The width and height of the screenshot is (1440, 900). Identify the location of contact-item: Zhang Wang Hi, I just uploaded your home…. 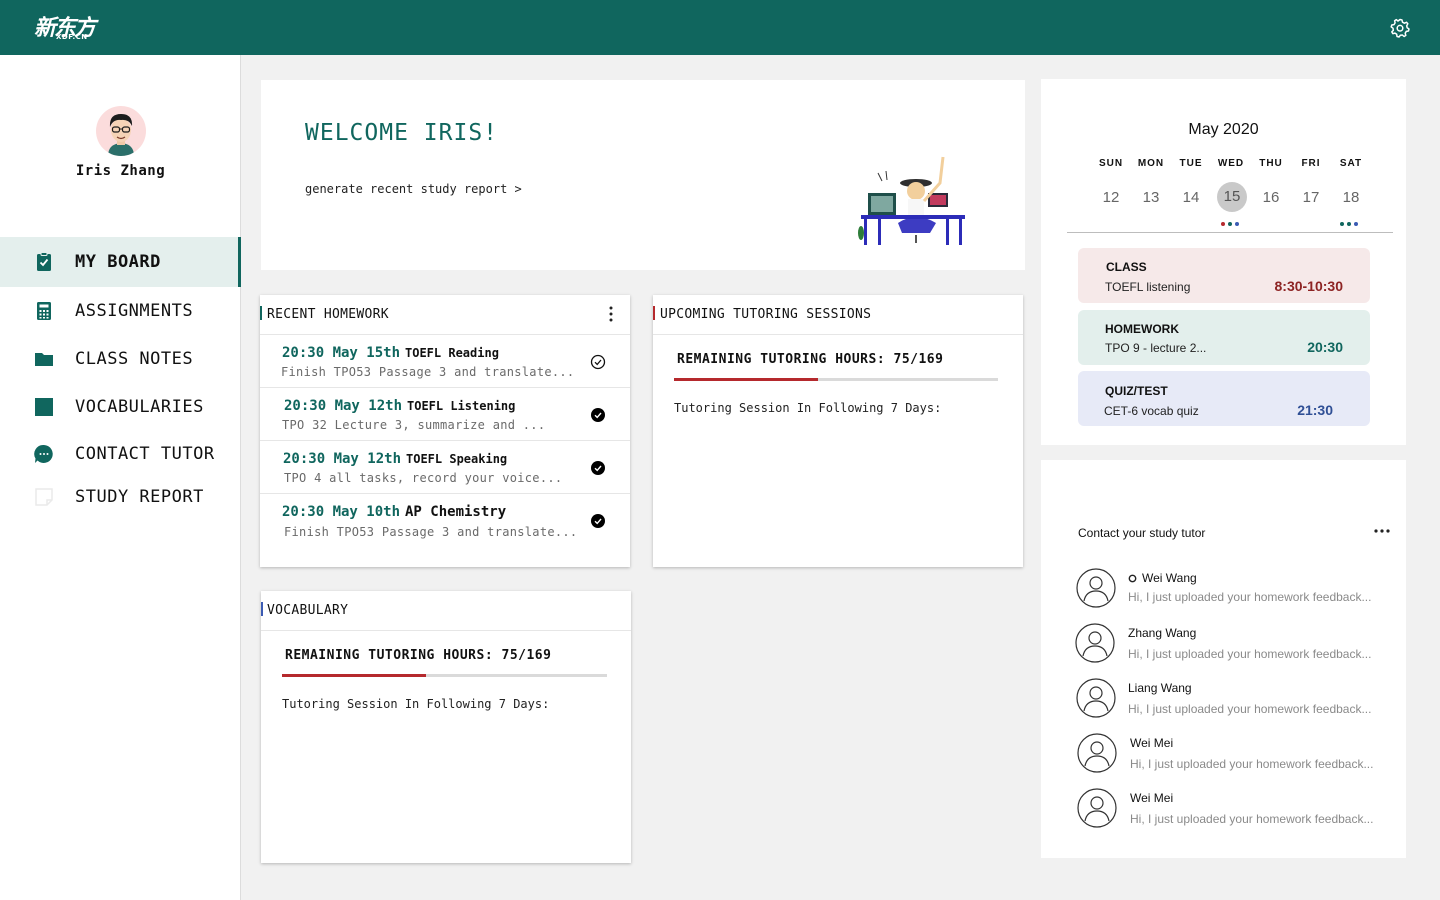
(1235, 645).